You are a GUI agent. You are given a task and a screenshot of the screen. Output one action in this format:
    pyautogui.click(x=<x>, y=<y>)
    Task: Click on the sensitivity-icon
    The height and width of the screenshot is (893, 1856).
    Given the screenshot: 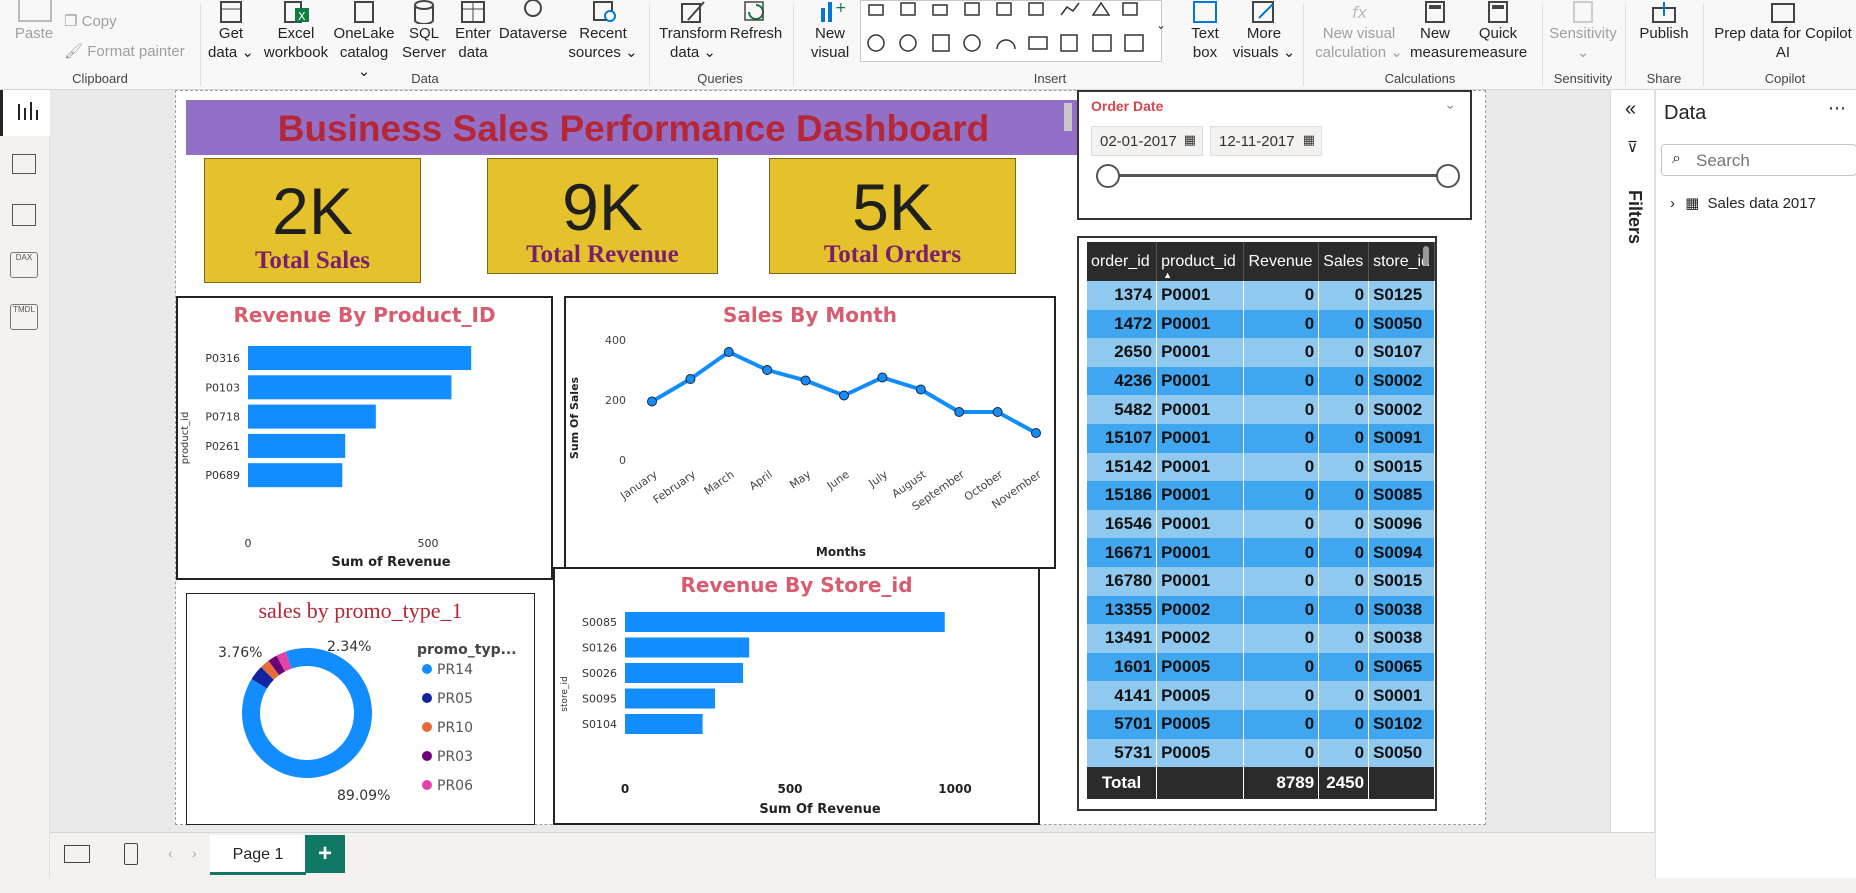 What is the action you would take?
    pyautogui.click(x=1583, y=12)
    